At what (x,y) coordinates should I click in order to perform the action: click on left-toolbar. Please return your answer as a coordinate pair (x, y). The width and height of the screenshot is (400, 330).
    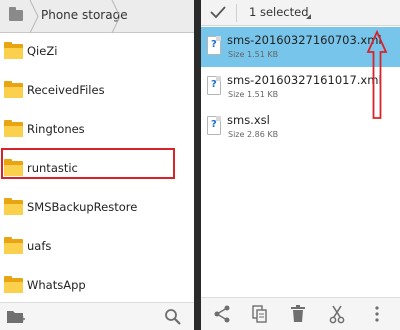
    Looking at the image, I should click on (97, 316).